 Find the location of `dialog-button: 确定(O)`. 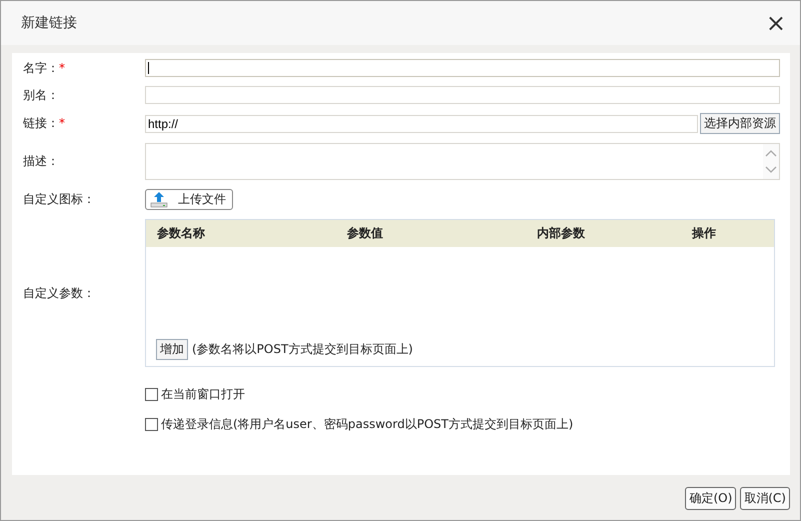

dialog-button: 确定(O) is located at coordinates (710, 498).